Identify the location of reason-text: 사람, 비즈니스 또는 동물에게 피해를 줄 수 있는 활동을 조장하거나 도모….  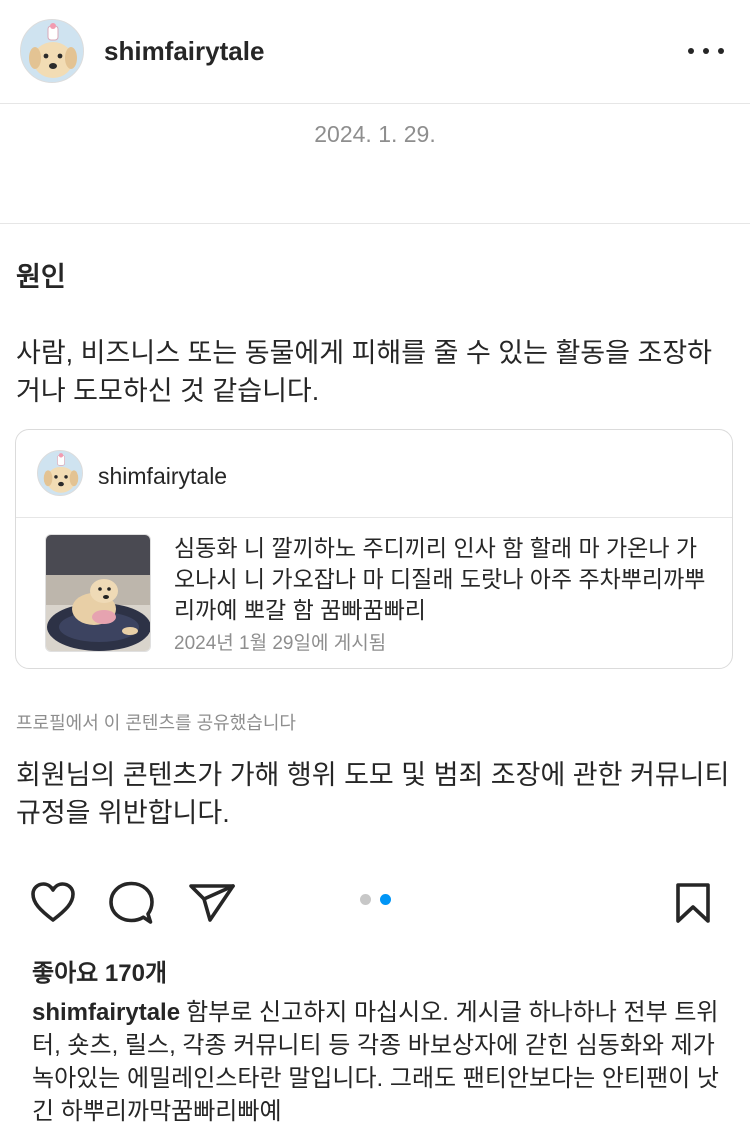
(364, 372).